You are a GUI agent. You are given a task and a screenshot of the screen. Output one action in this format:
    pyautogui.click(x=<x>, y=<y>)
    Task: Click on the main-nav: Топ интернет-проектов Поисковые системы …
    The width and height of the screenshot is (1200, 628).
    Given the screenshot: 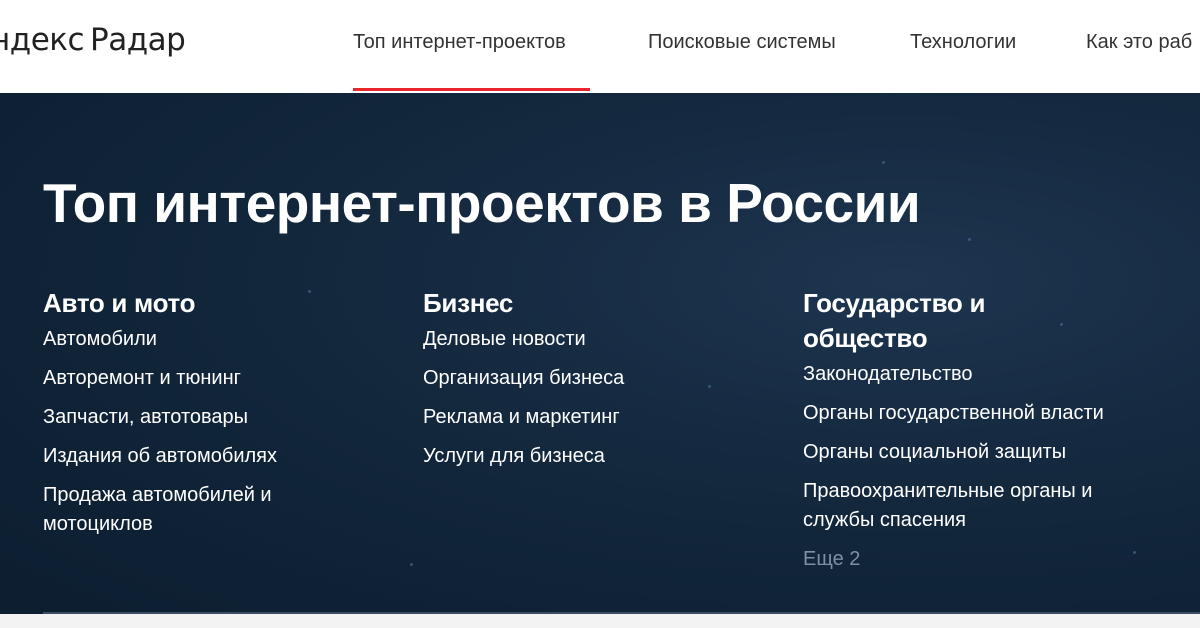 What is the action you would take?
    pyautogui.click(x=600, y=46)
    